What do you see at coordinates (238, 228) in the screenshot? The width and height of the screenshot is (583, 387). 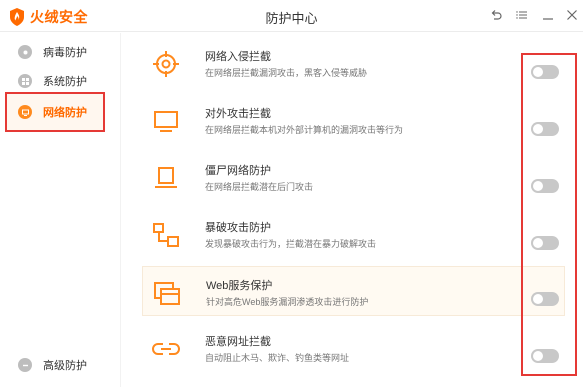 I see `feature-title: 暴破攻击防护` at bounding box center [238, 228].